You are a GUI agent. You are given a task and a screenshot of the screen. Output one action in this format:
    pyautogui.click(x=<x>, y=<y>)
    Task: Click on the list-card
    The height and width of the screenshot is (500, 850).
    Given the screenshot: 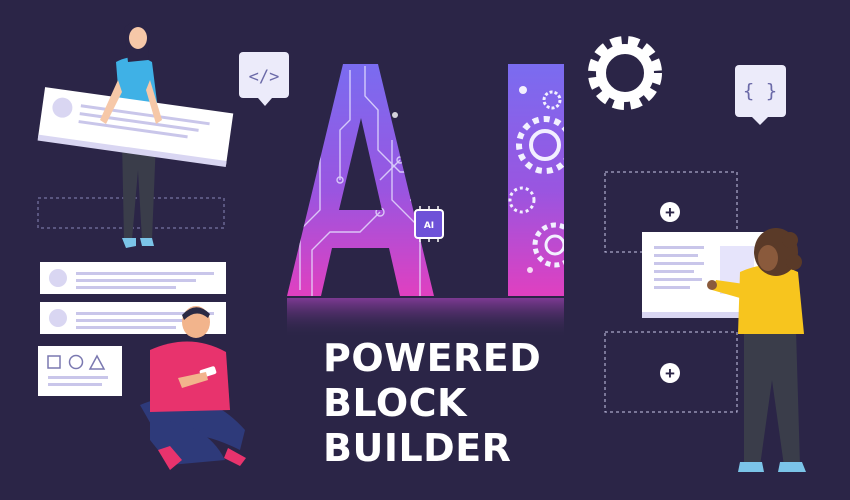 What is the action you would take?
    pyautogui.click(x=133, y=278)
    